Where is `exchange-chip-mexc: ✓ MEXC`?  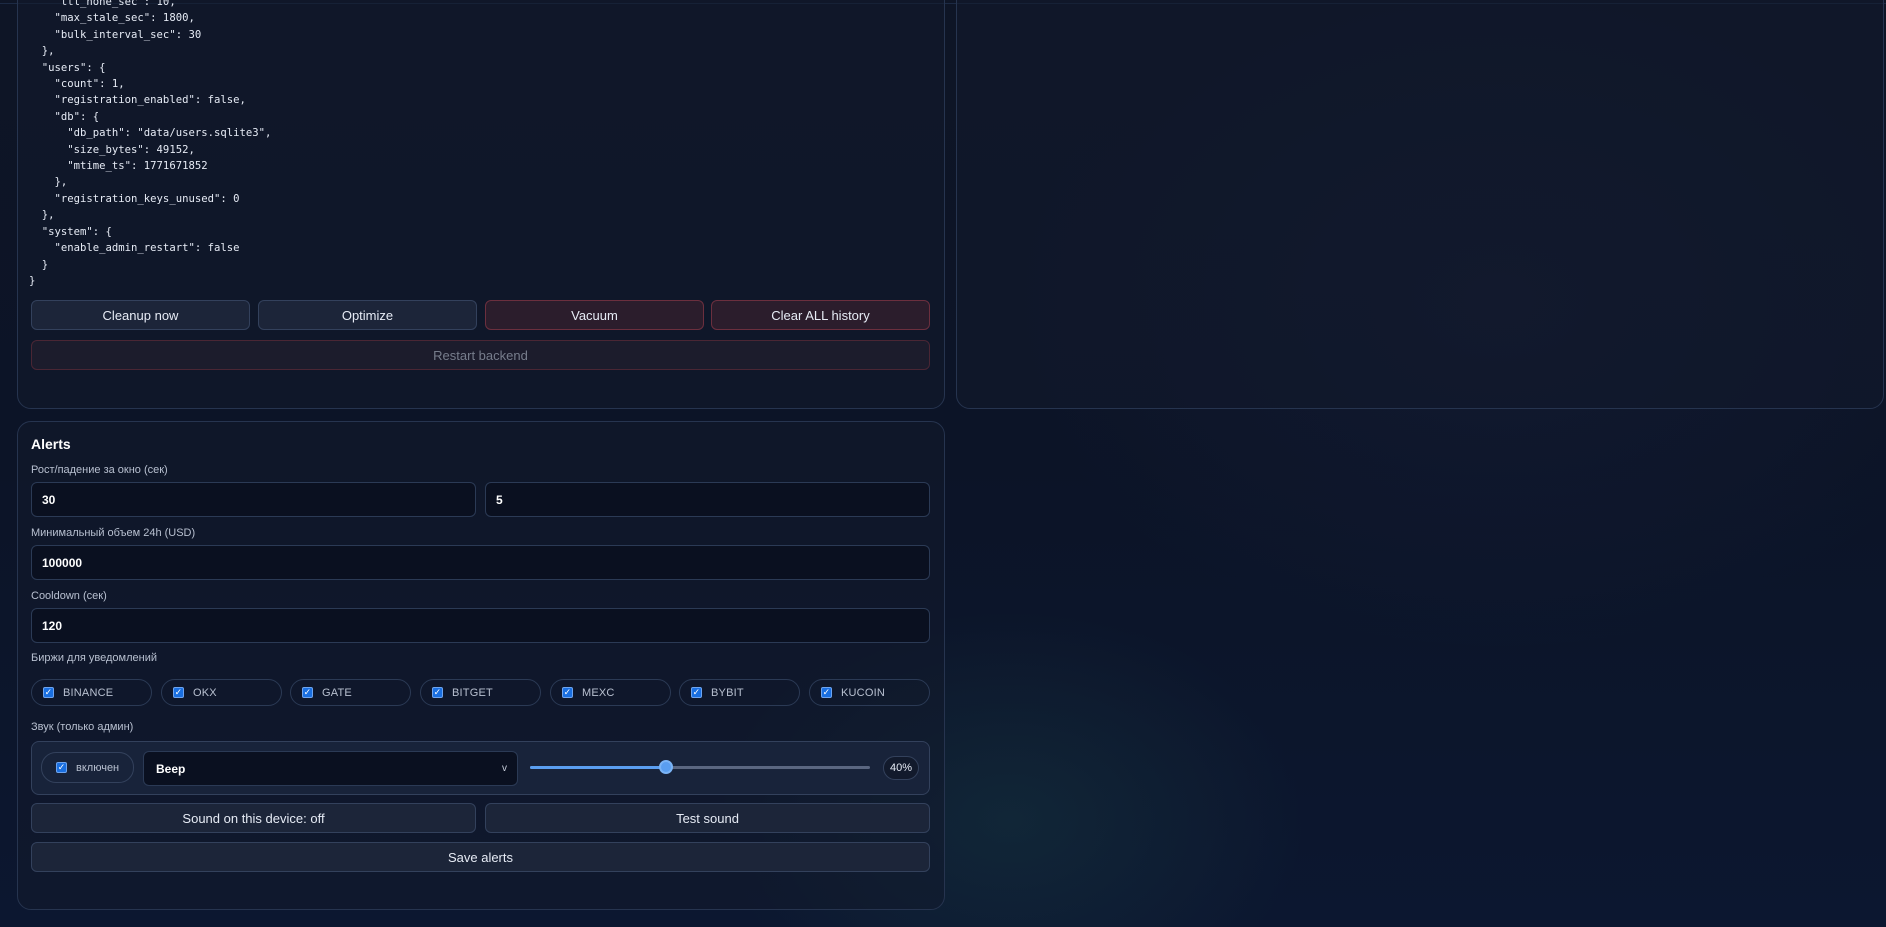 exchange-chip-mexc: ✓ MEXC is located at coordinates (610, 692).